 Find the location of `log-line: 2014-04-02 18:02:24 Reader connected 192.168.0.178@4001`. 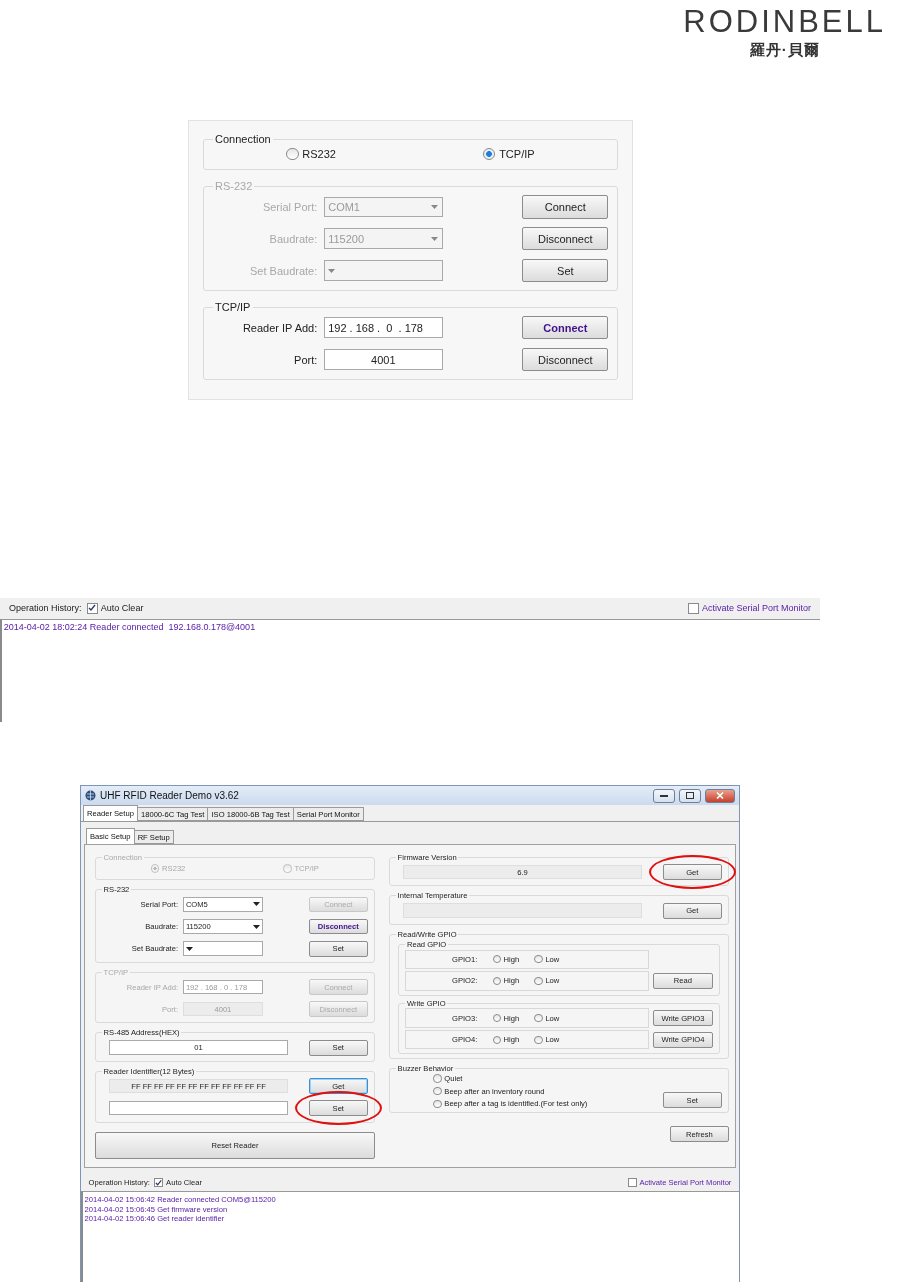

log-line: 2014-04-02 18:02:24 Reader connected 192.168.0.178@4001 is located at coordinates (130, 628).